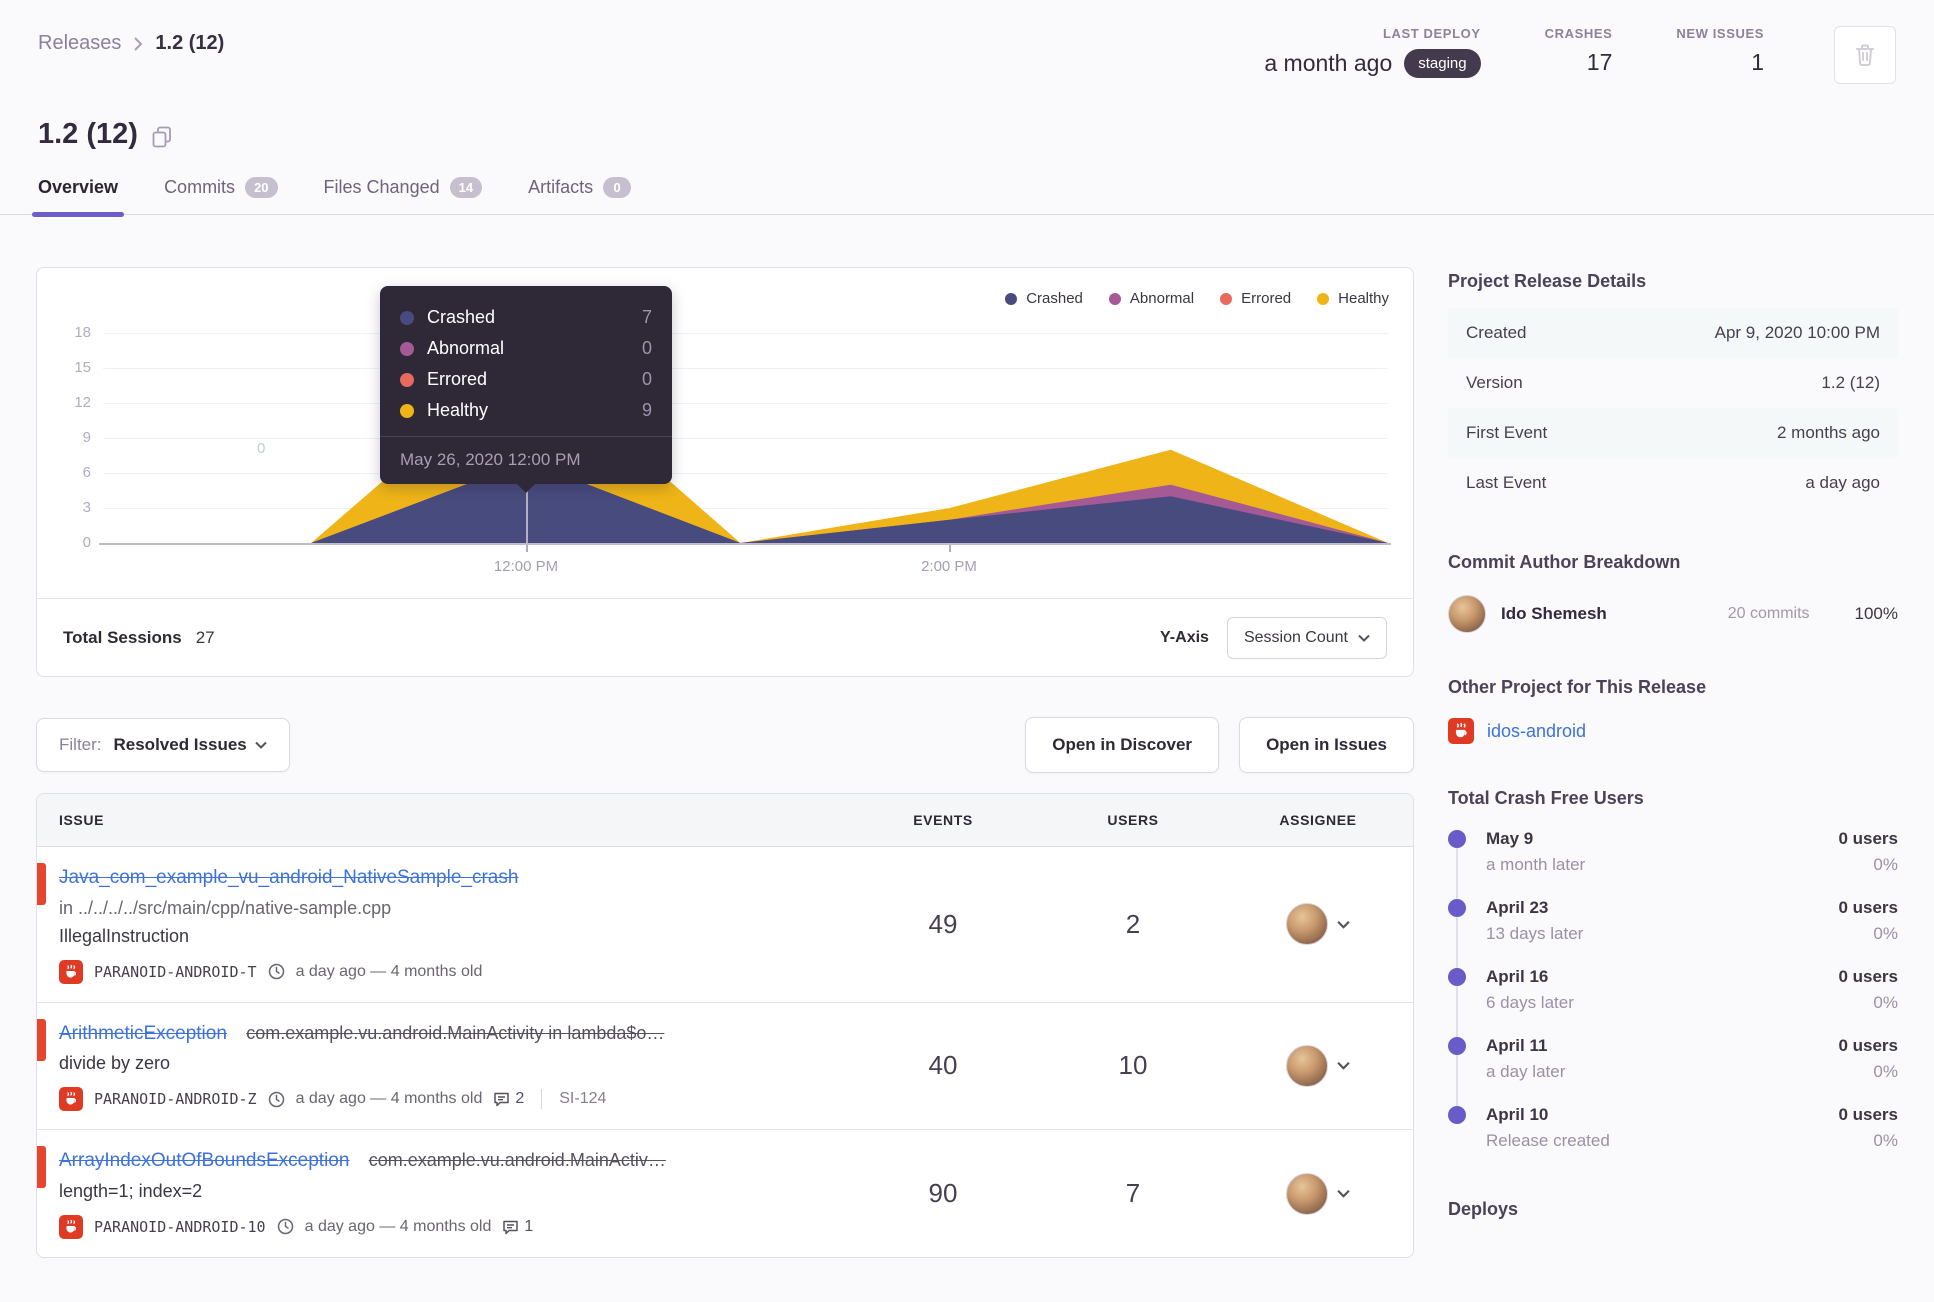 The width and height of the screenshot is (1934, 1302). I want to click on yaxis-select: Session Count, so click(1306, 637).